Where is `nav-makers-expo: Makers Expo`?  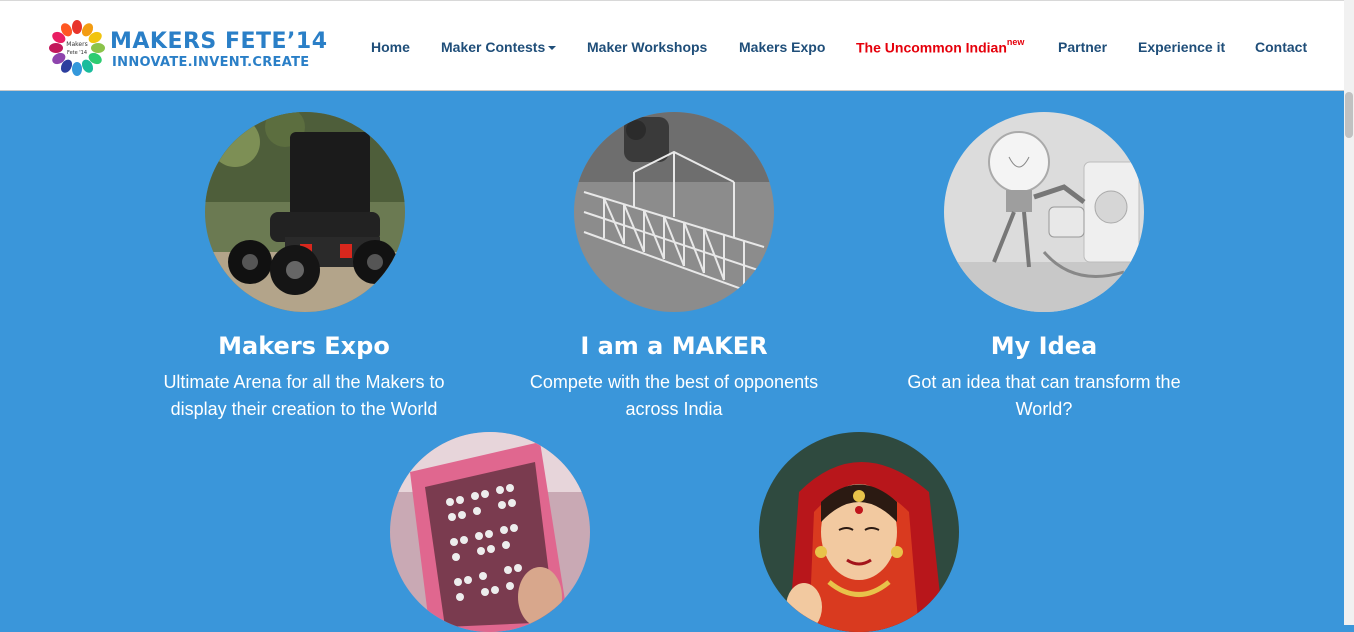 nav-makers-expo: Makers Expo is located at coordinates (782, 47).